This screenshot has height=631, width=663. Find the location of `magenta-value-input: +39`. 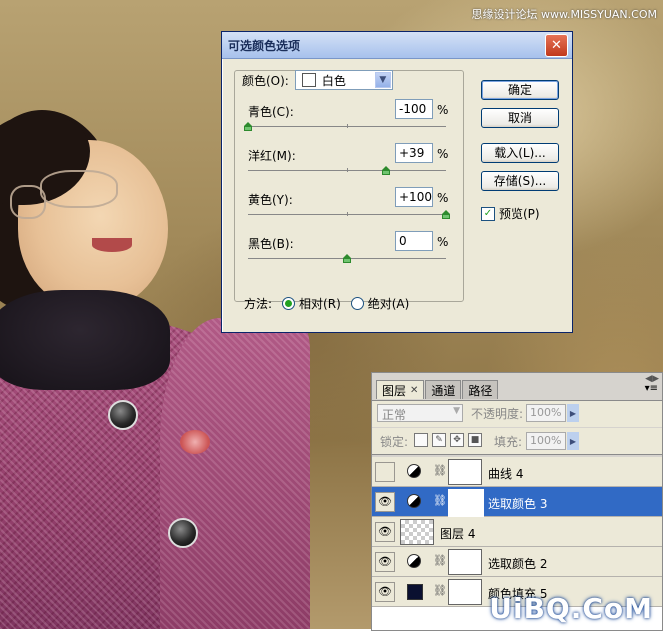

magenta-value-input: +39 is located at coordinates (414, 153).